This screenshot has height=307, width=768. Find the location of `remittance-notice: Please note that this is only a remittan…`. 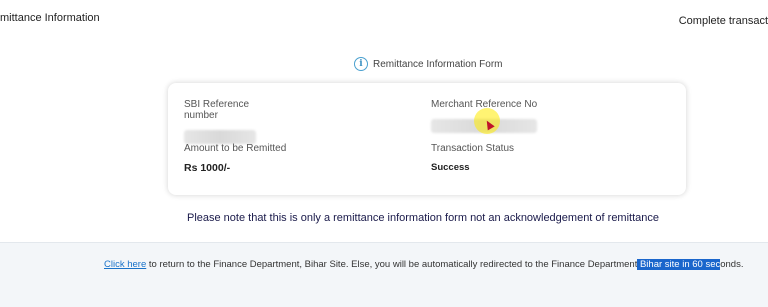

remittance-notice: Please note that this is only a remittan… is located at coordinates (423, 218).